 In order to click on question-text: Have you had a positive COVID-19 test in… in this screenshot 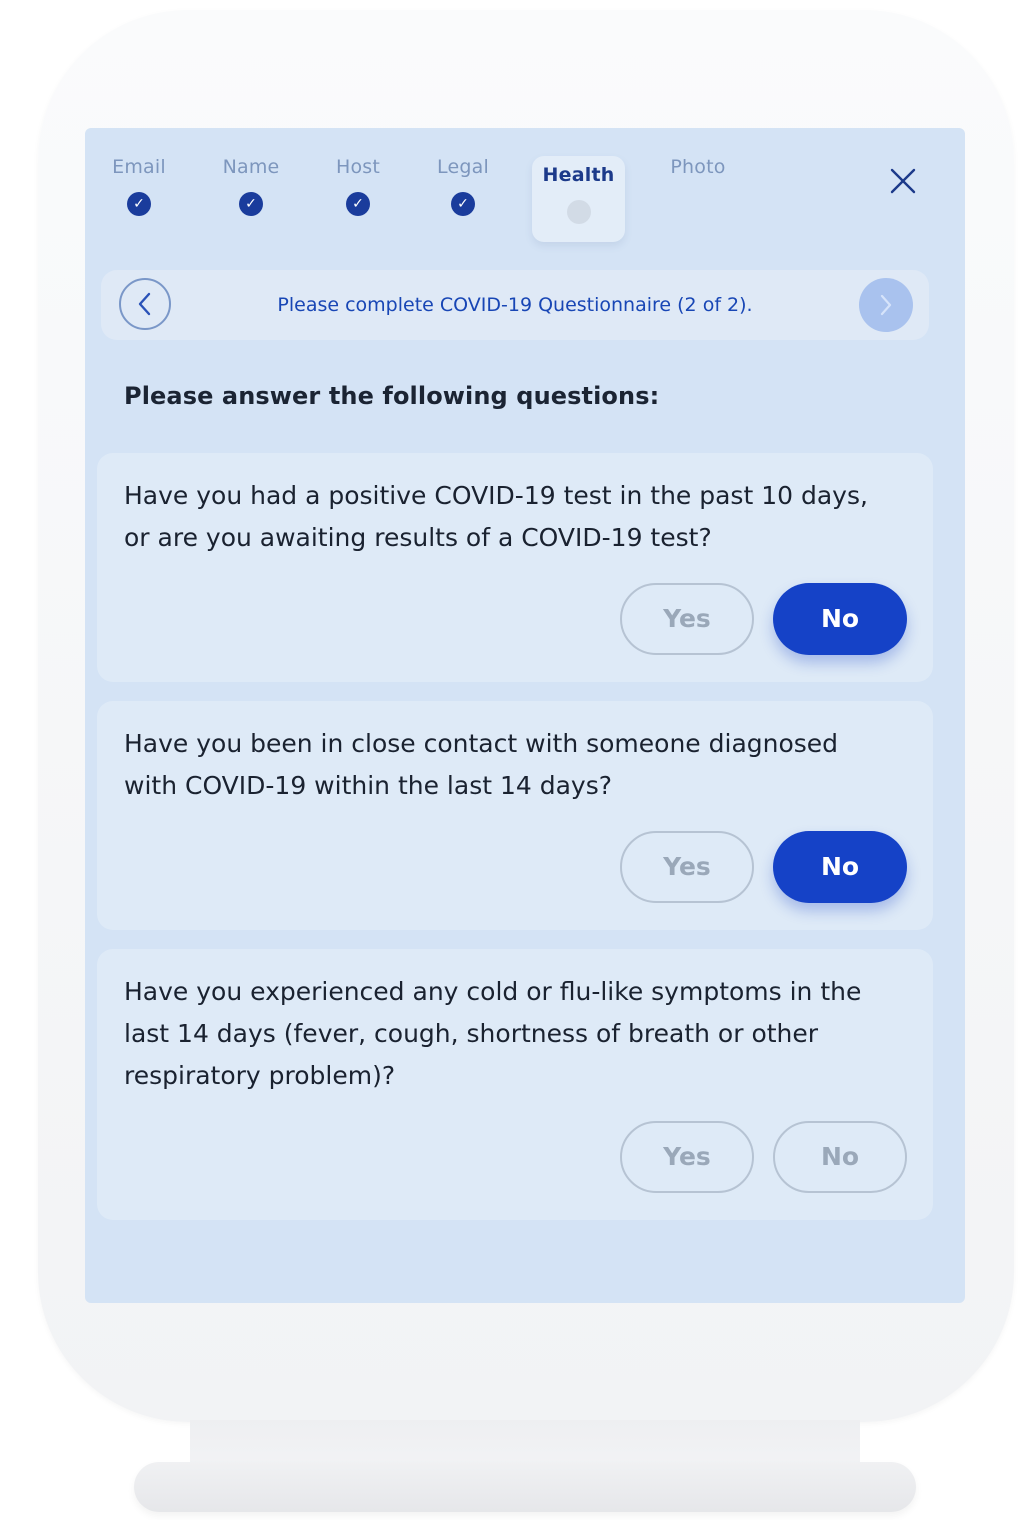, I will do `click(496, 516)`.